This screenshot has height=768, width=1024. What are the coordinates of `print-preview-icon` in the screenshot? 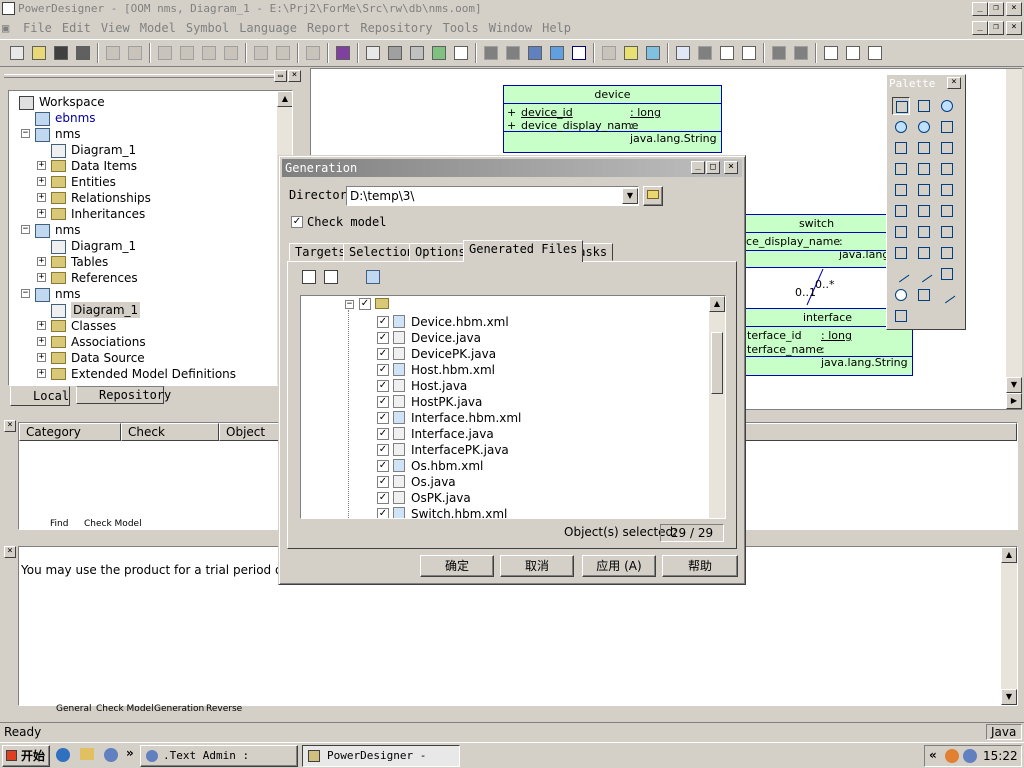 It's located at (113, 53).